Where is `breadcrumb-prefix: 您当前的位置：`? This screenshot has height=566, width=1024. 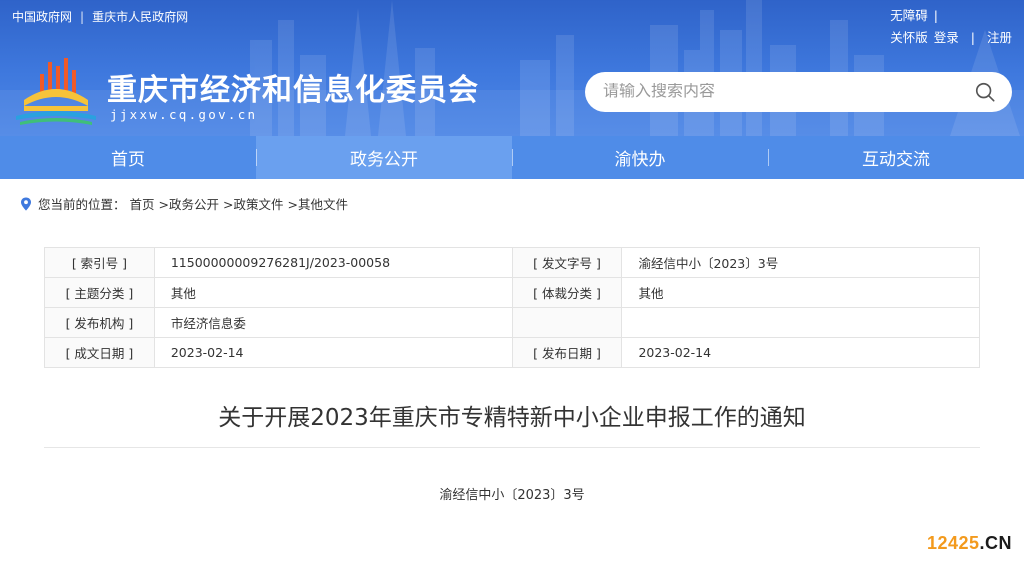 breadcrumb-prefix: 您当前的位置： is located at coordinates (82, 204).